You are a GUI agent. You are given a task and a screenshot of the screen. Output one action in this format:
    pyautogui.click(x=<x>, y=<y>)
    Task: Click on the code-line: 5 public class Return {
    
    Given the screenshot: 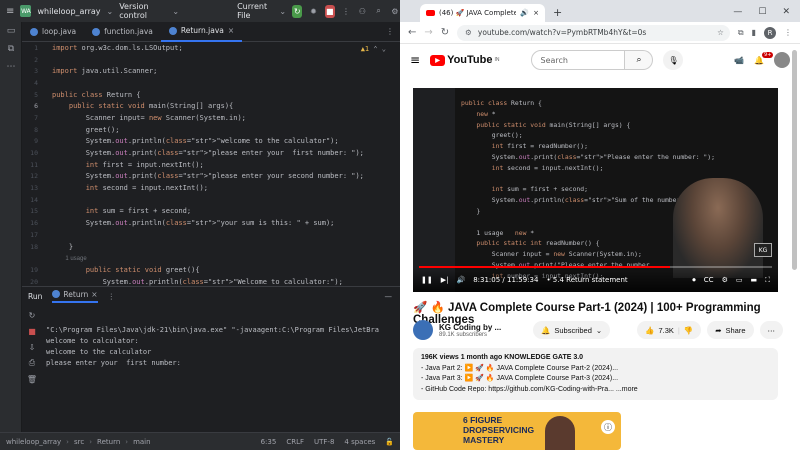 What is the action you would take?
    pyautogui.click(x=211, y=95)
    